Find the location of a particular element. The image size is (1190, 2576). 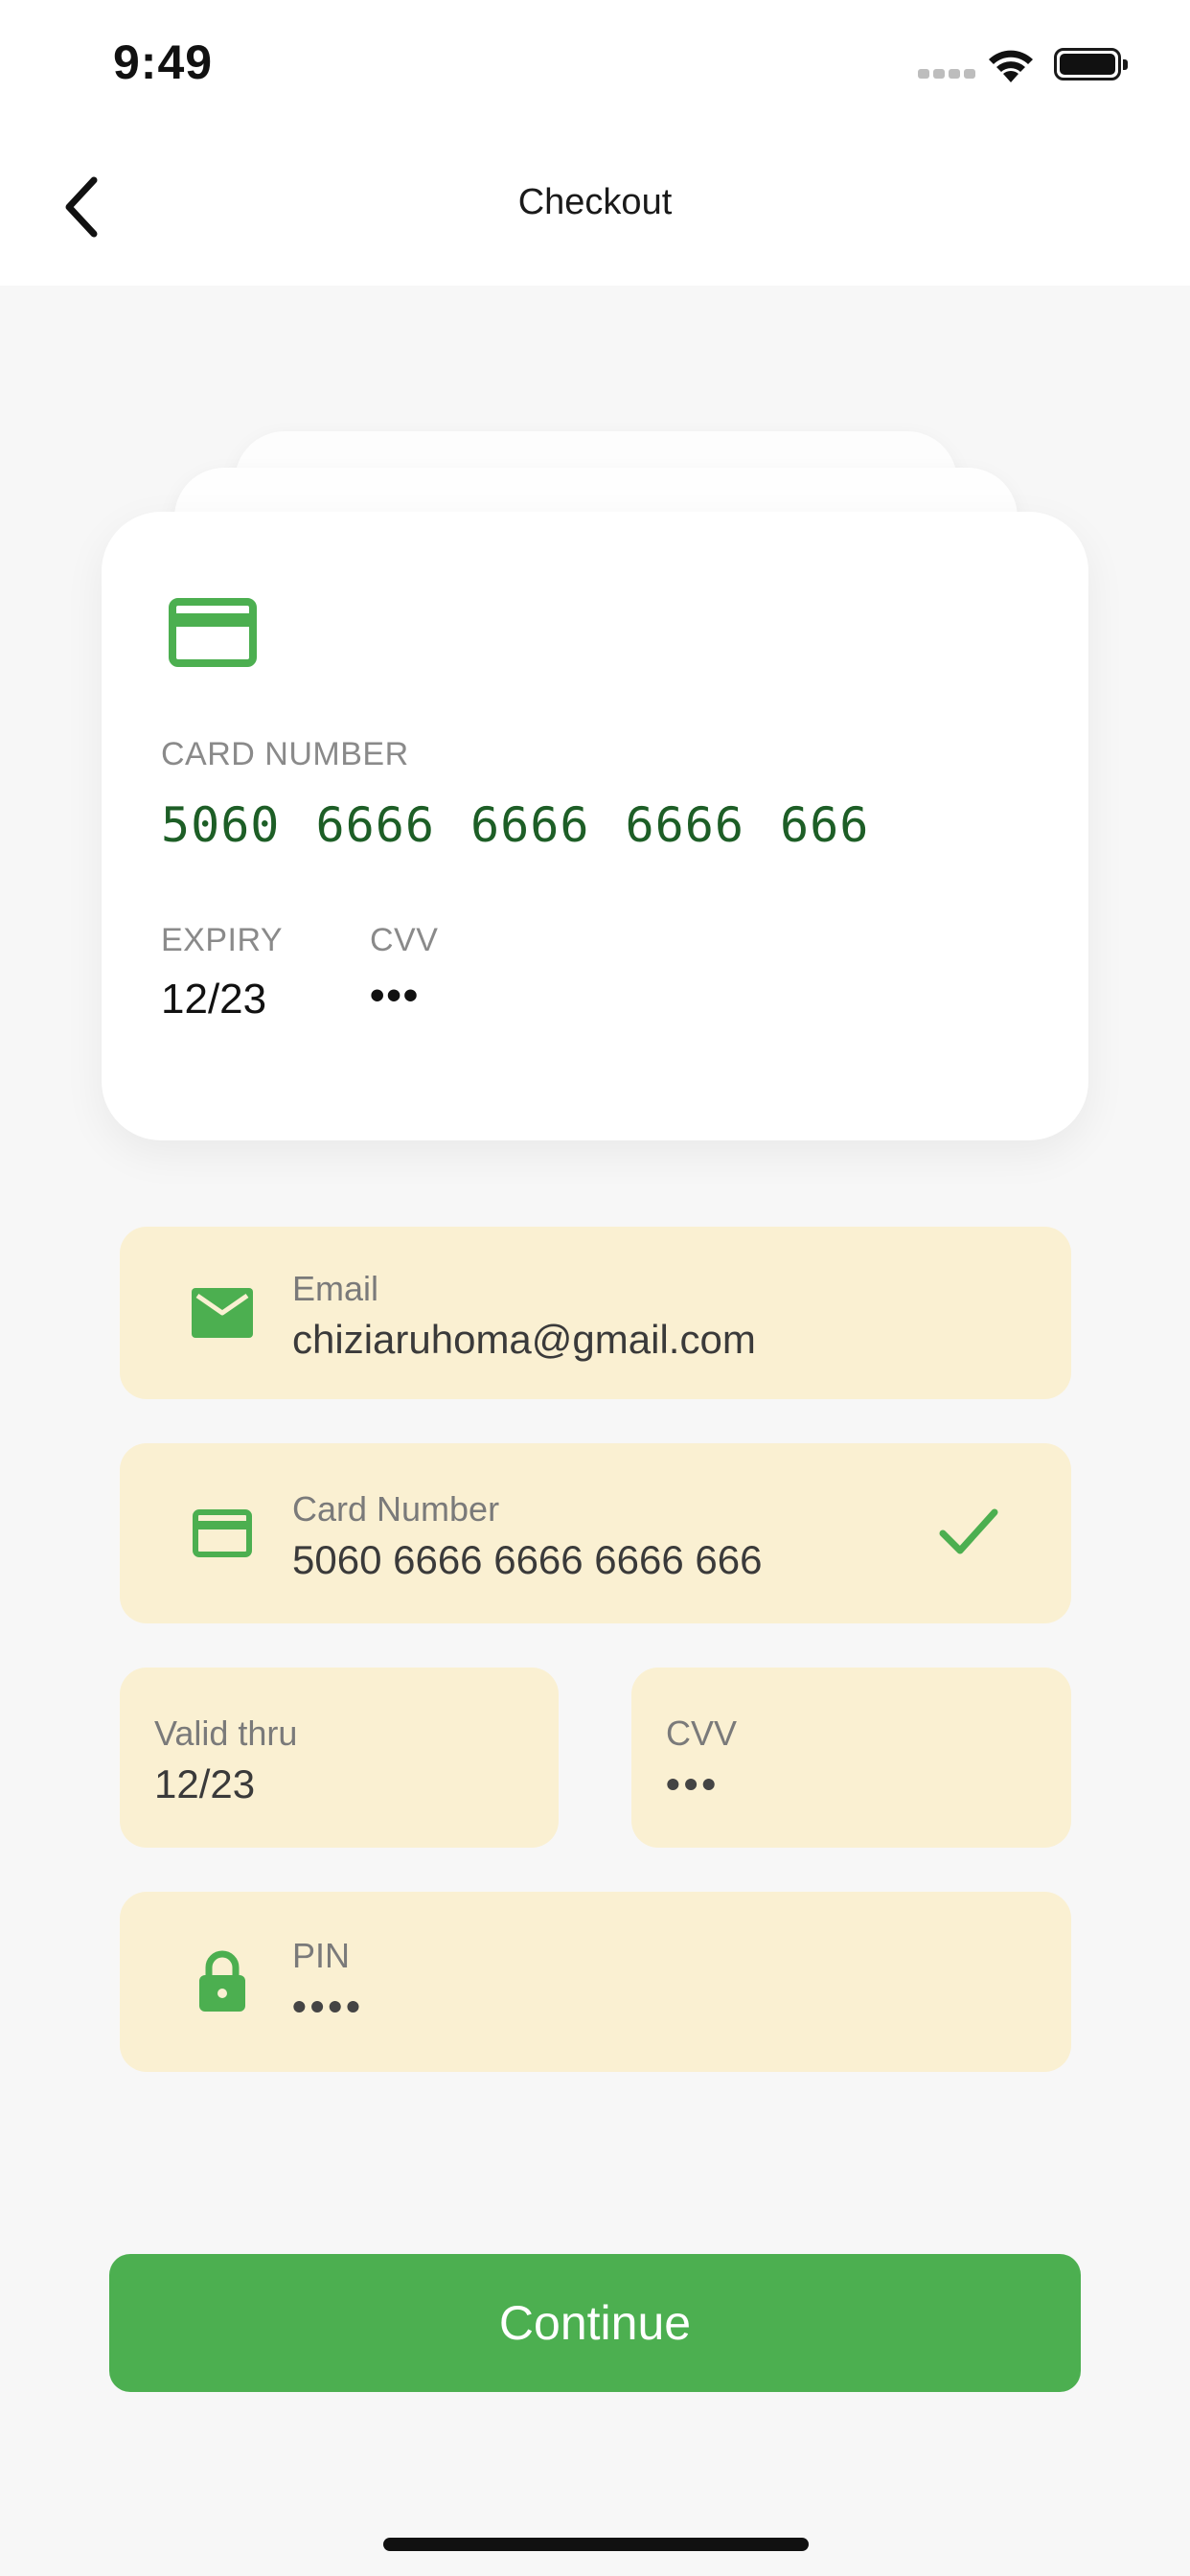

continue-button: Continue is located at coordinates (595, 2323).